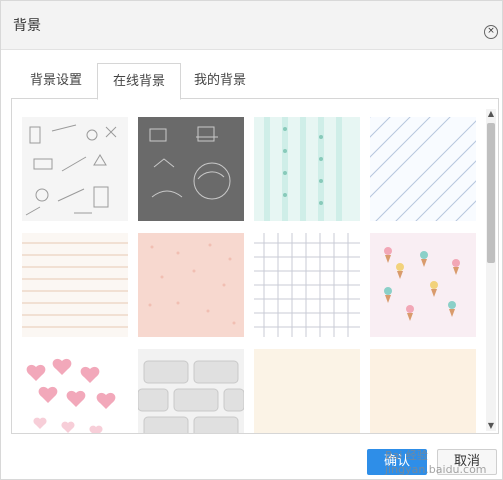 The height and width of the screenshot is (480, 503). I want to click on watermark: Bai 经验 jingyan.baidu.com, so click(436, 462).